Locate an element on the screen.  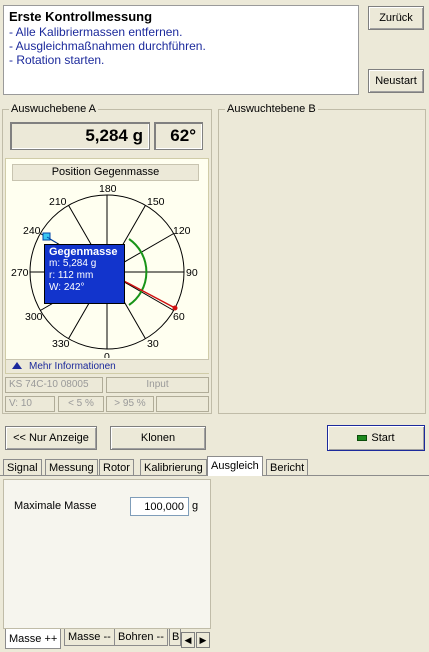
scroll-left-button: ◀ is located at coordinates (188, 640).